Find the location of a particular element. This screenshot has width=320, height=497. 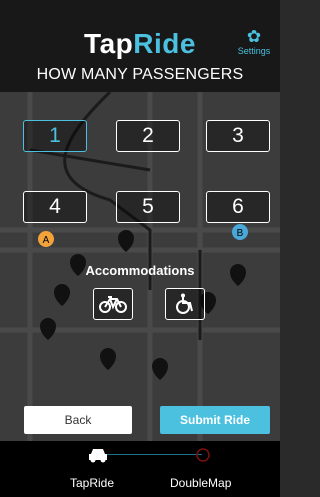

passenger-option-4: 4 is located at coordinates (55, 207).